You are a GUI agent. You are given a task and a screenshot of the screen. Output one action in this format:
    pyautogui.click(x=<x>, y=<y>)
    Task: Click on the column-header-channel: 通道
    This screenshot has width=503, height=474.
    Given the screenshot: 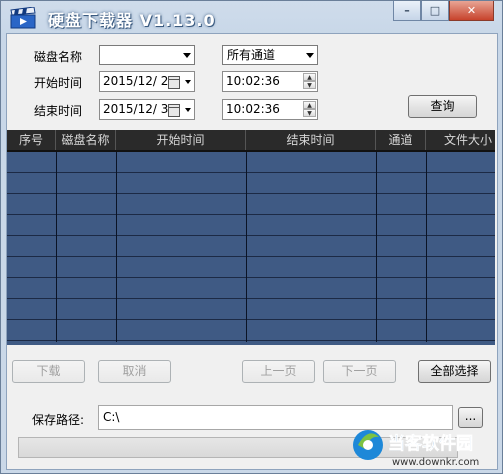 What is the action you would take?
    pyautogui.click(x=401, y=140)
    